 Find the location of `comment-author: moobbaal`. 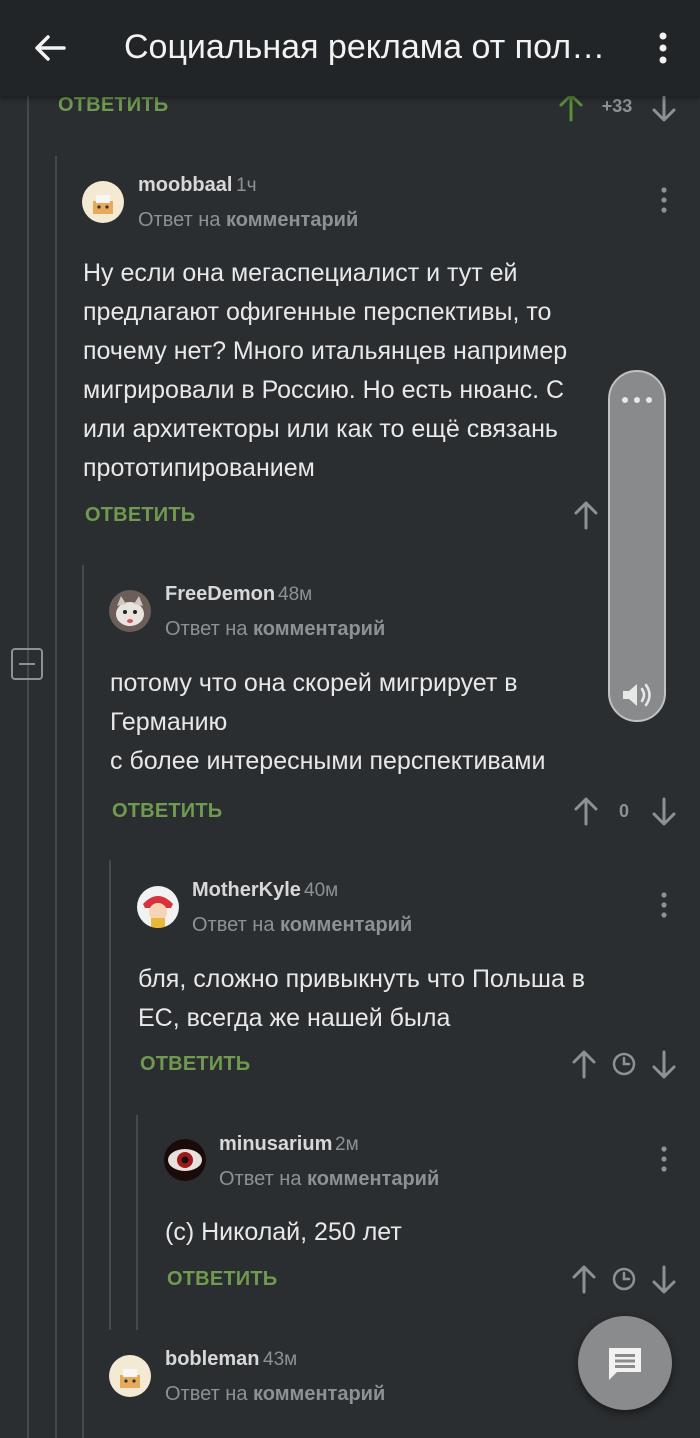

comment-author: moobbaal is located at coordinates (185, 185).